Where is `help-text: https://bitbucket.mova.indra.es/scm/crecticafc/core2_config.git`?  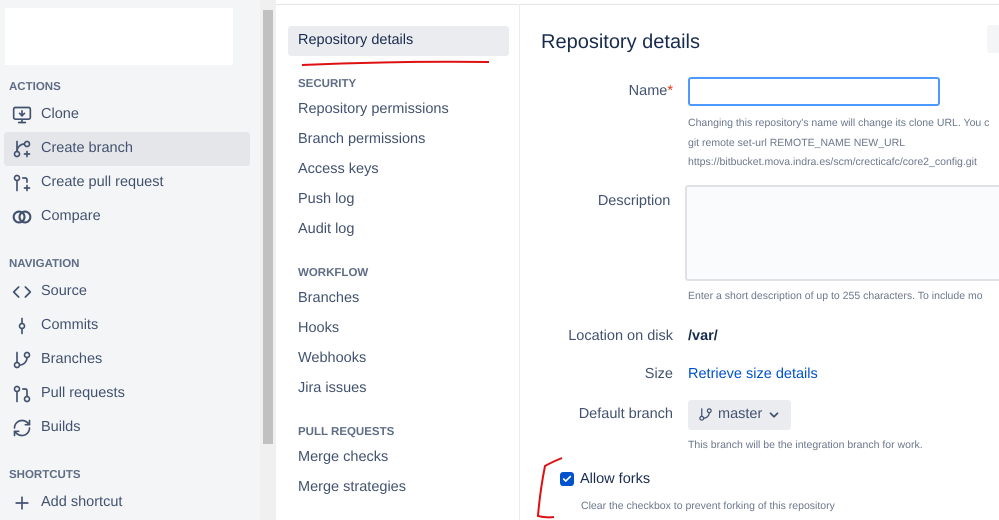 help-text: https://bitbucket.mova.indra.es/scm/crecticafc/core2_config.git is located at coordinates (833, 162).